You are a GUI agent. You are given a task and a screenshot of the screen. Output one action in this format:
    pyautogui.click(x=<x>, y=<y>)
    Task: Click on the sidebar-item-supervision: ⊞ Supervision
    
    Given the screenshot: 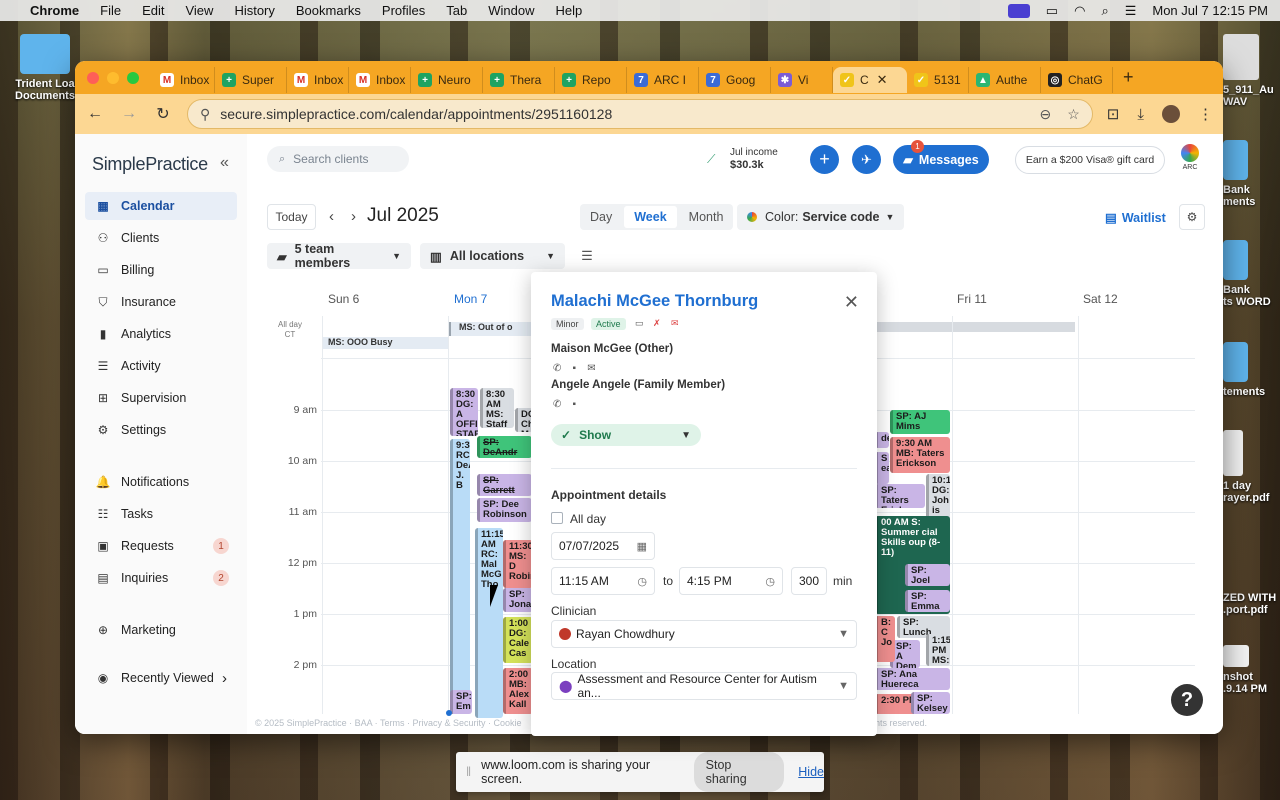 What is the action you would take?
    pyautogui.click(x=161, y=398)
    